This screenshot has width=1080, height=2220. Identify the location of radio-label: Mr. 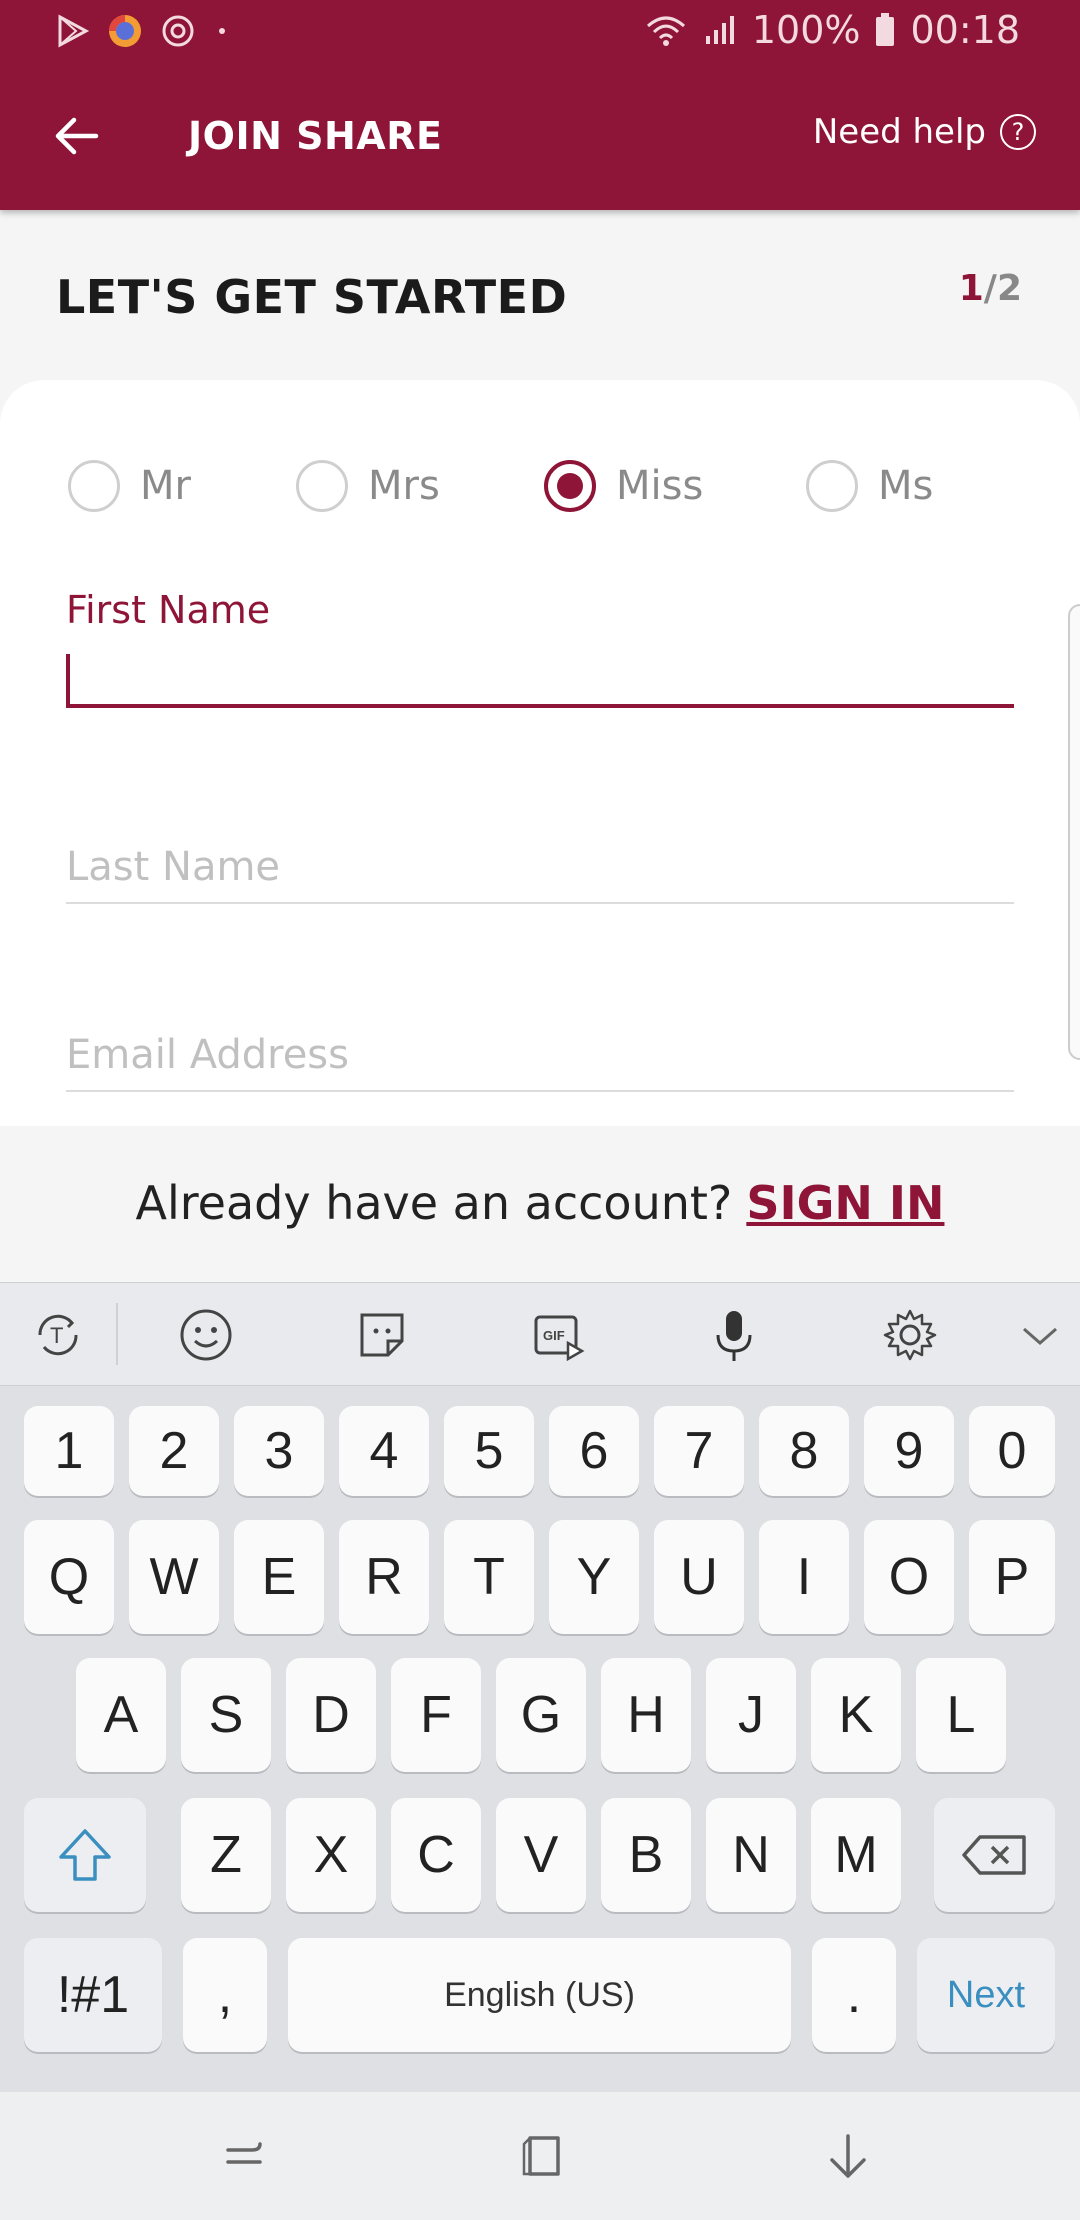
(165, 486).